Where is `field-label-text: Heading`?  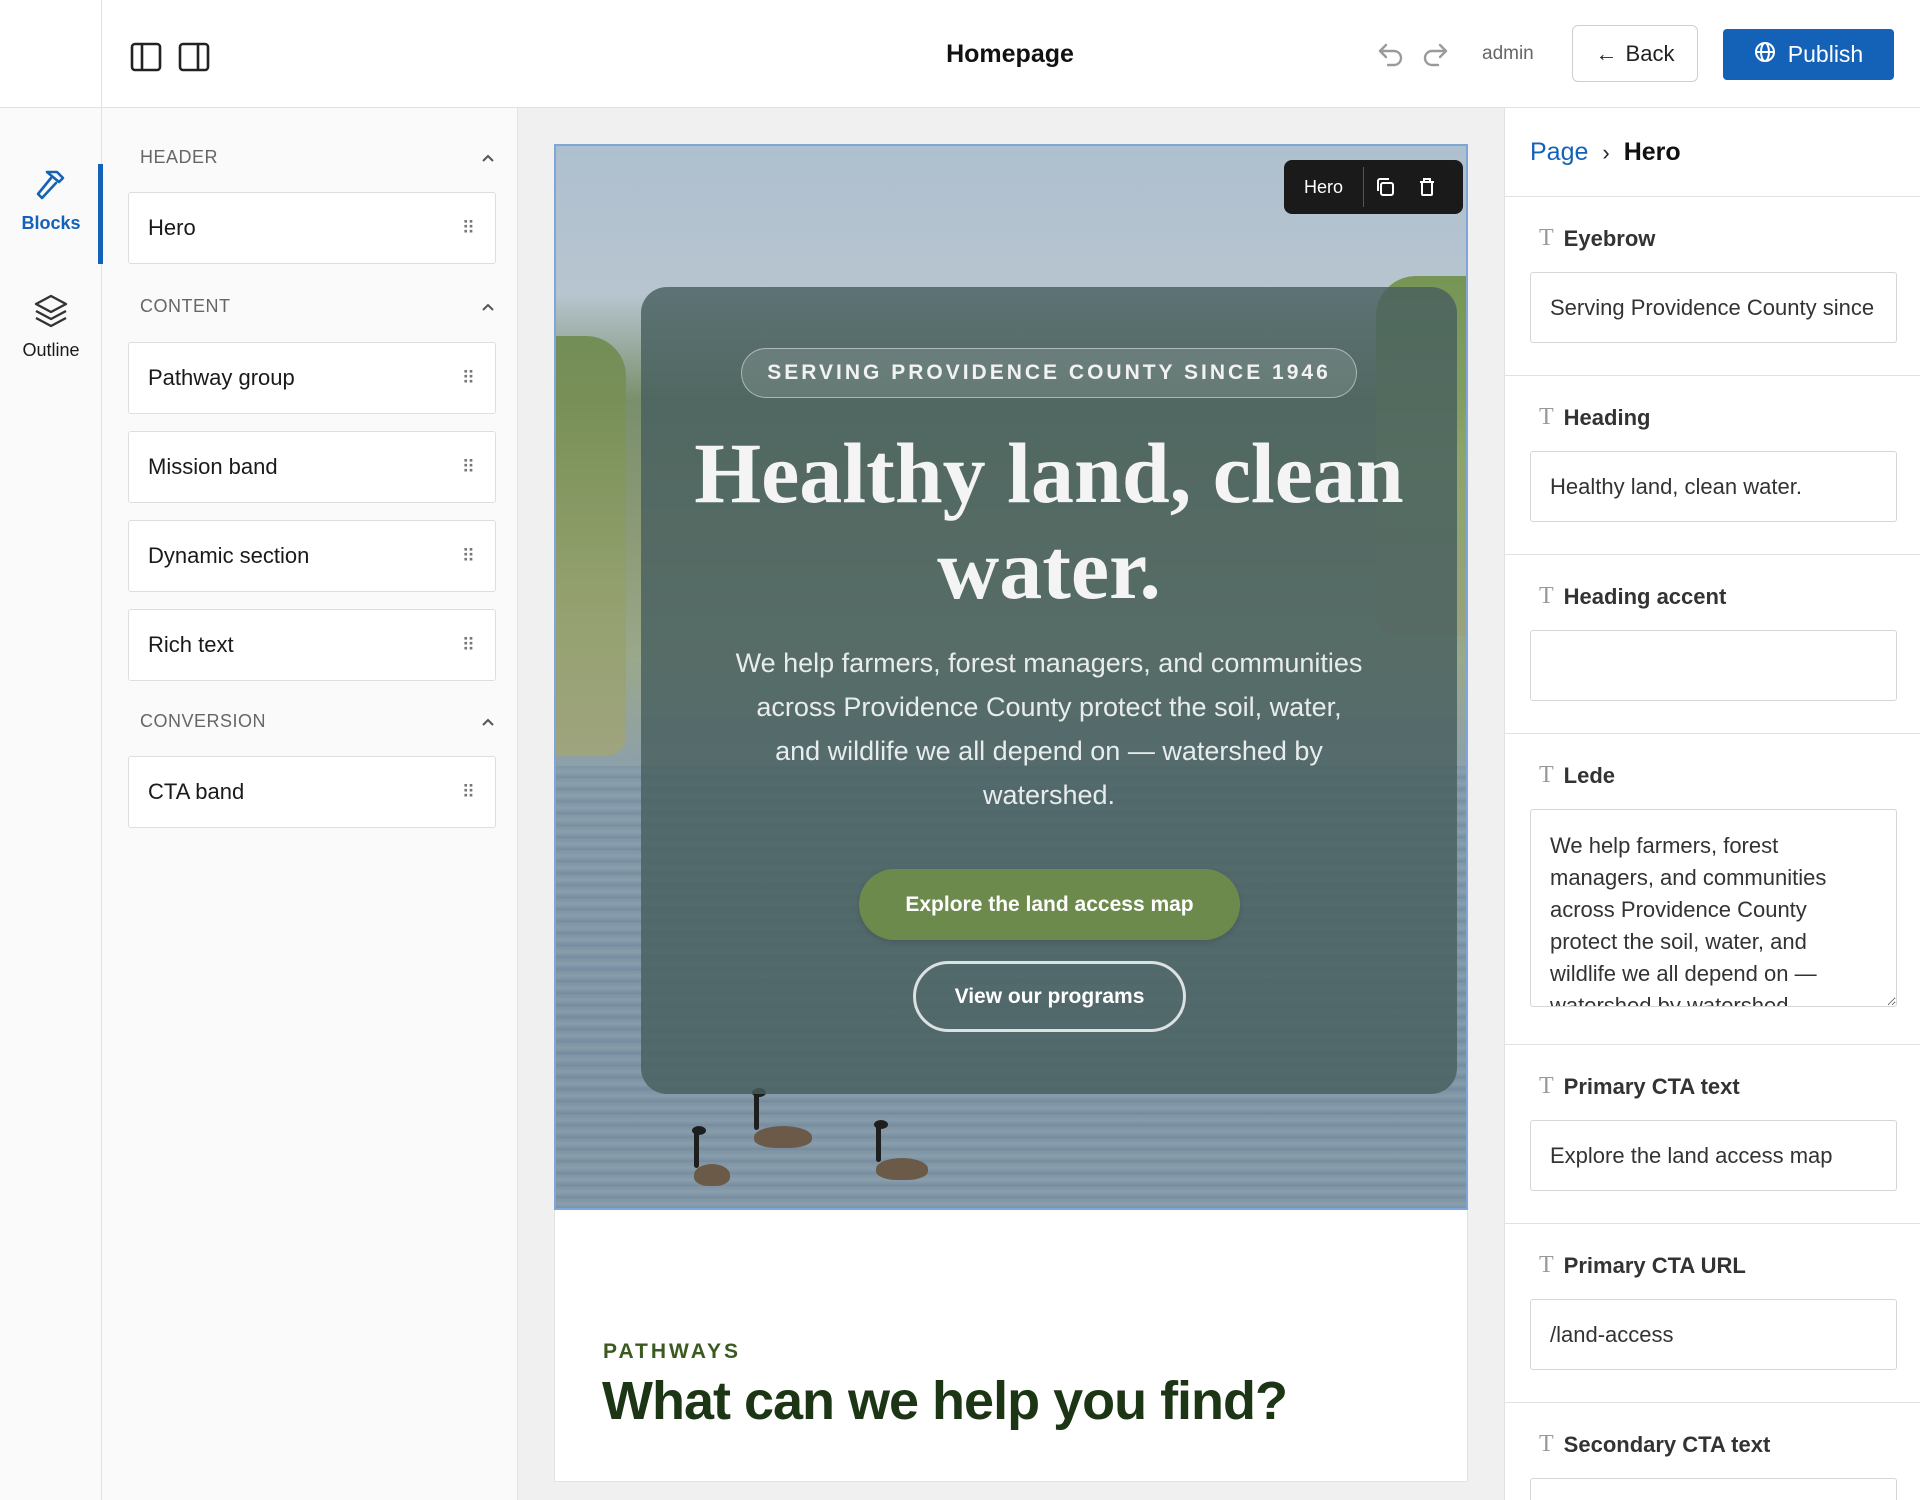 field-label-text: Heading is located at coordinates (1607, 417).